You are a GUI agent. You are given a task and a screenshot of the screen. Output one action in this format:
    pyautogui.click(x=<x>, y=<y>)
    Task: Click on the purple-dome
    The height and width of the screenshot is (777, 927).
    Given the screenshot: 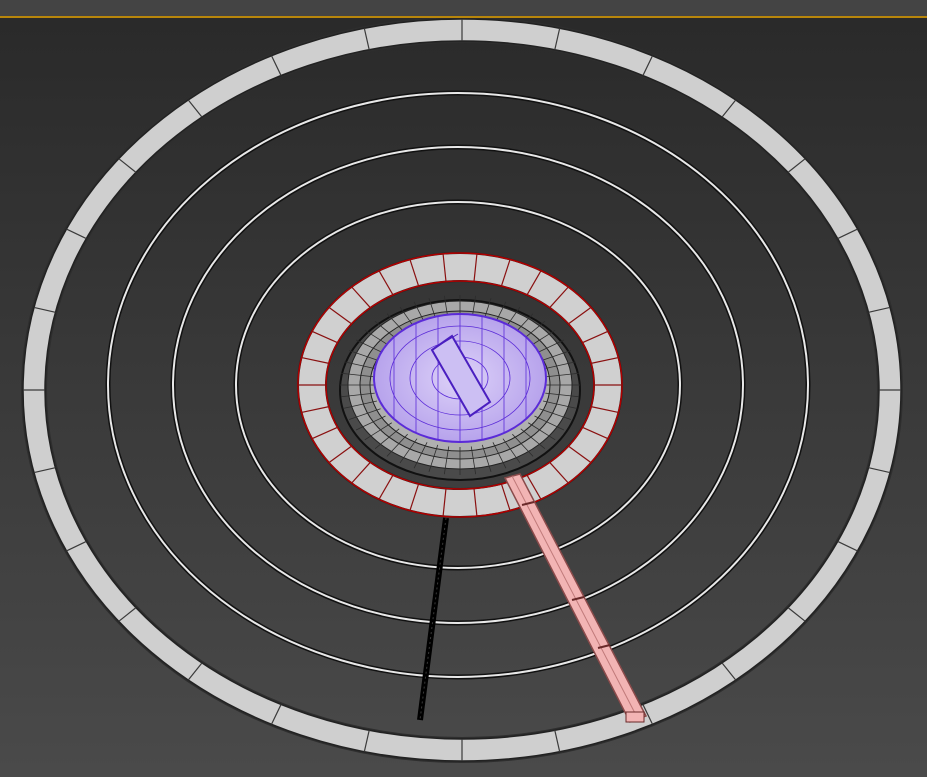 What is the action you would take?
    pyautogui.click(x=460, y=378)
    